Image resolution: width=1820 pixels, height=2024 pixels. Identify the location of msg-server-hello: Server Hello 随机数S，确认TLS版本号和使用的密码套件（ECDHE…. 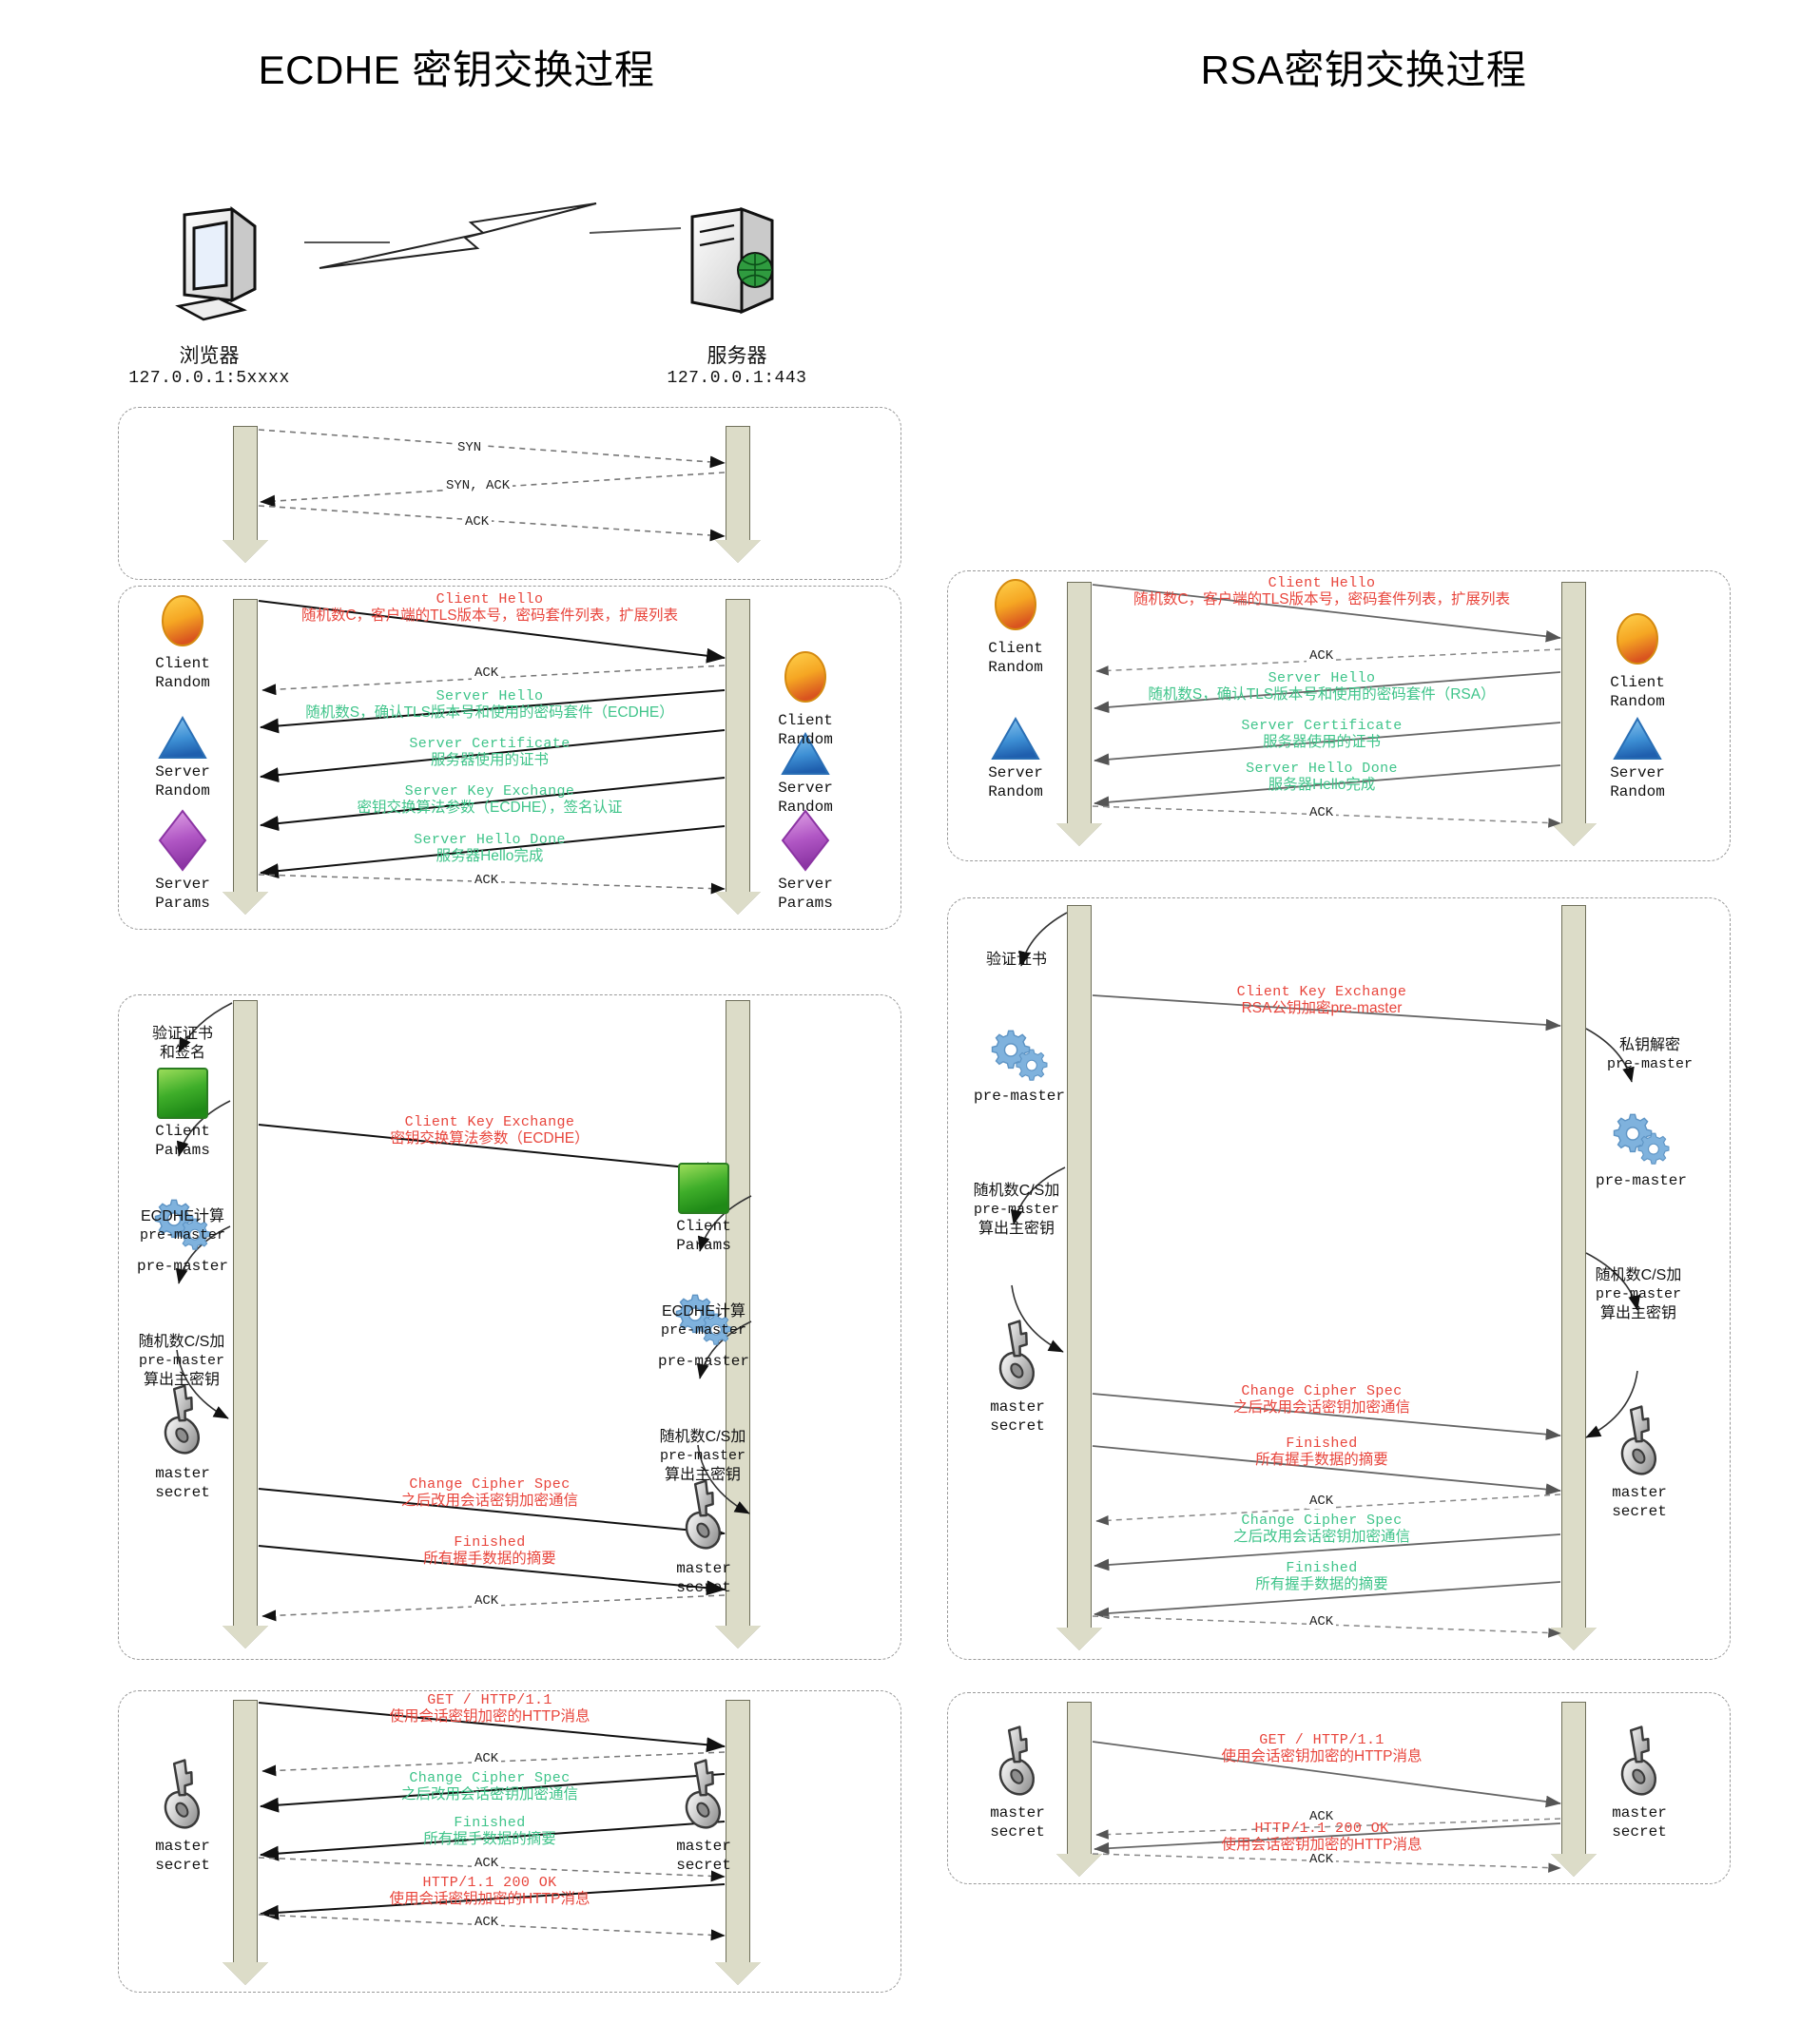
(489, 705).